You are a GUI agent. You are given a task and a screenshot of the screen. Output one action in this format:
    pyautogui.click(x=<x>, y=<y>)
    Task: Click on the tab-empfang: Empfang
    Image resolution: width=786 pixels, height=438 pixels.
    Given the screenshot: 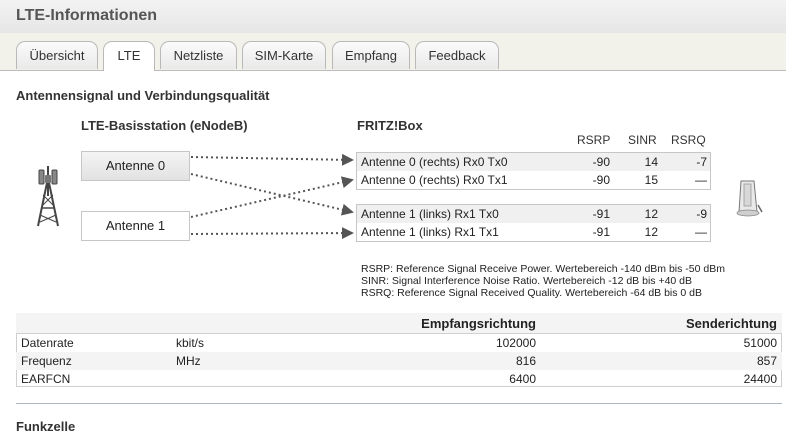 What is the action you would take?
    pyautogui.click(x=371, y=55)
    